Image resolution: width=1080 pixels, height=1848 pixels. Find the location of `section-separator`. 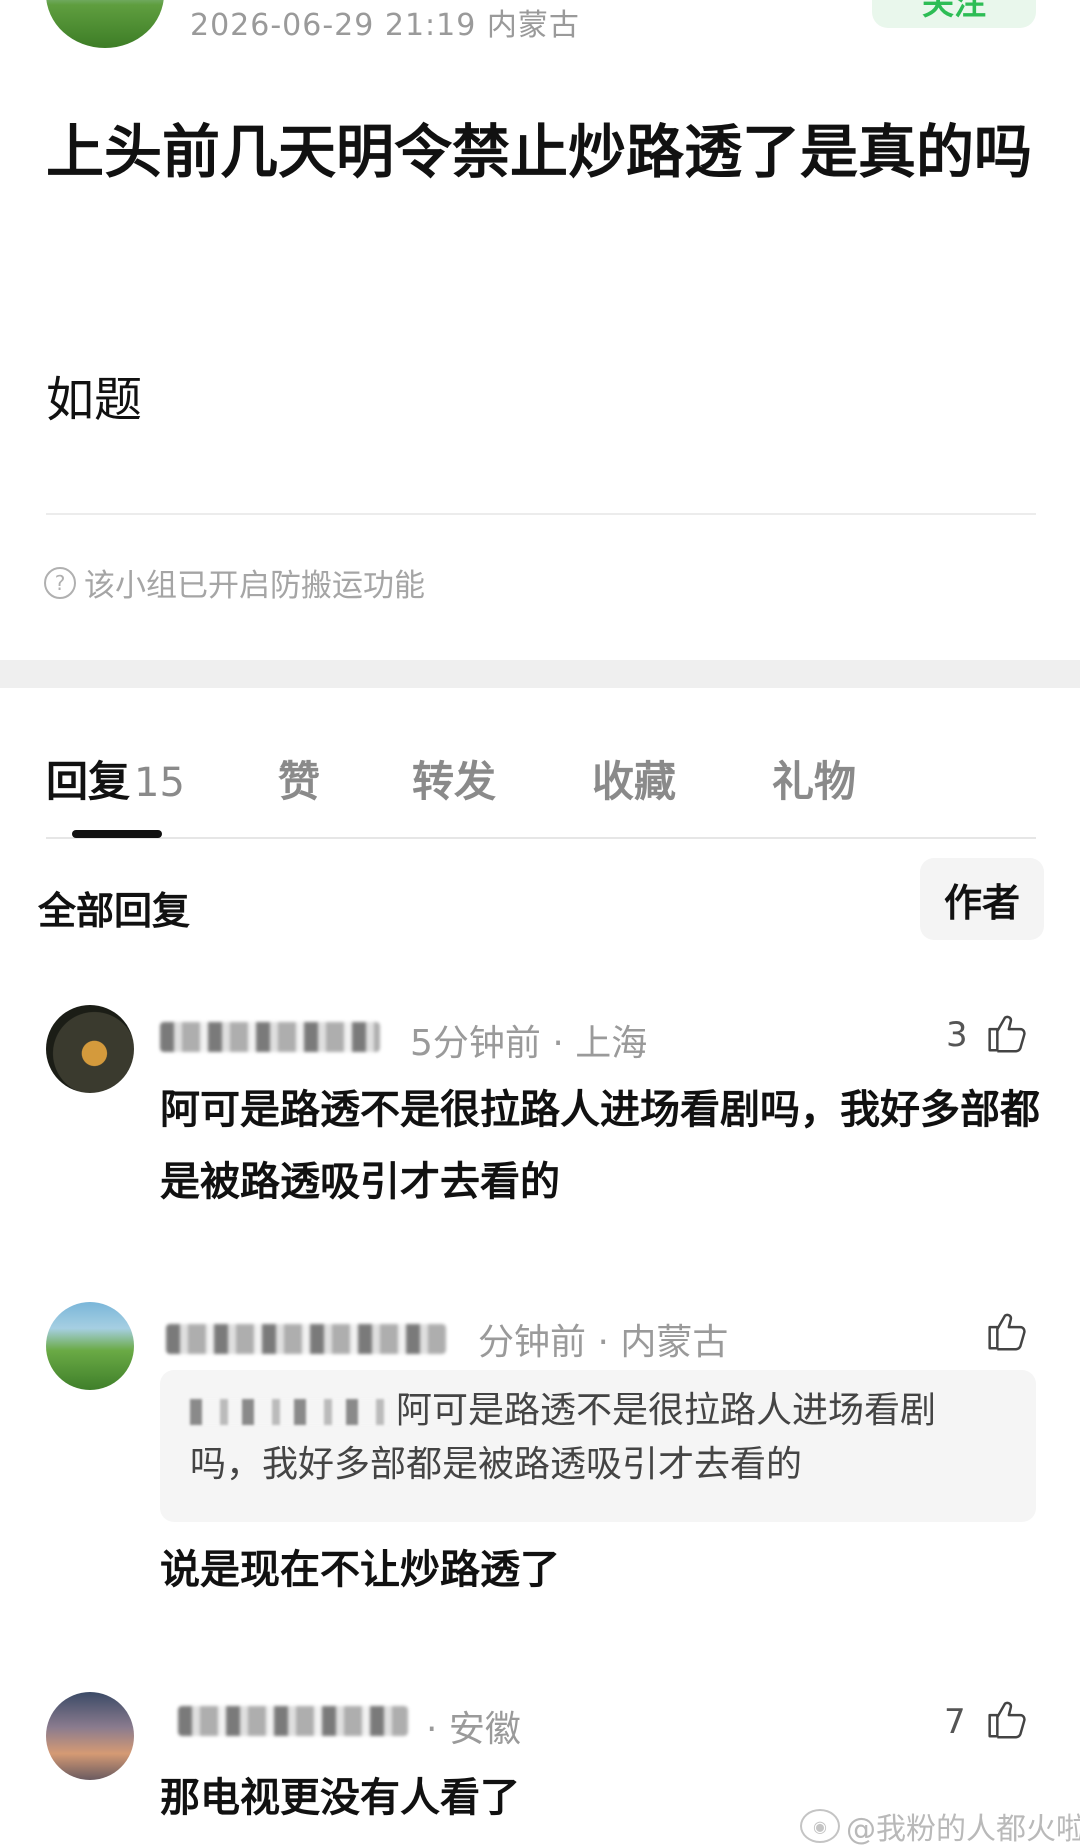

section-separator is located at coordinates (540, 674).